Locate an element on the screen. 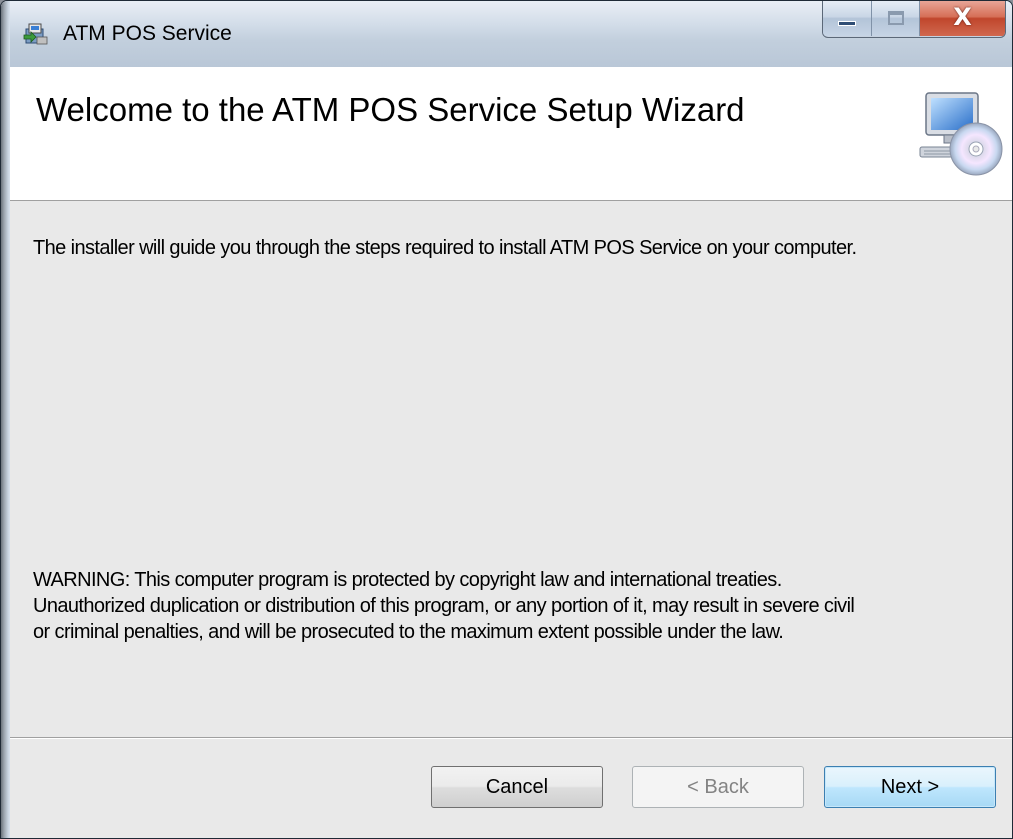  close-button: X is located at coordinates (962, 18).